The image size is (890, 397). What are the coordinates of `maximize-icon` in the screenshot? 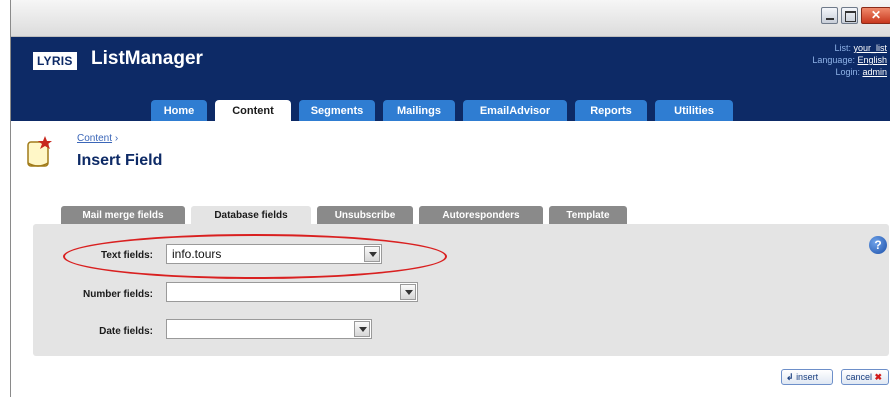 It's located at (849, 15).